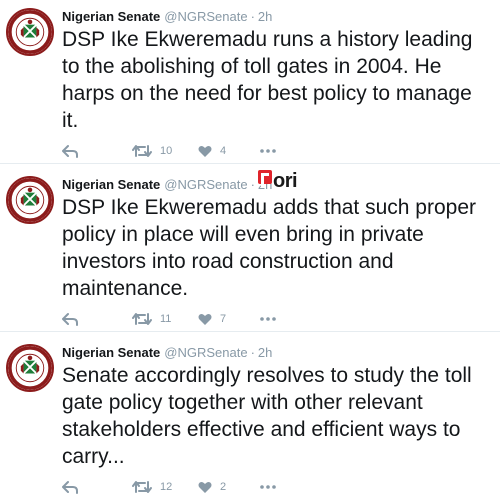 The width and height of the screenshot is (500, 500). What do you see at coordinates (223, 487) in the screenshot?
I see `like-count: 2` at bounding box center [223, 487].